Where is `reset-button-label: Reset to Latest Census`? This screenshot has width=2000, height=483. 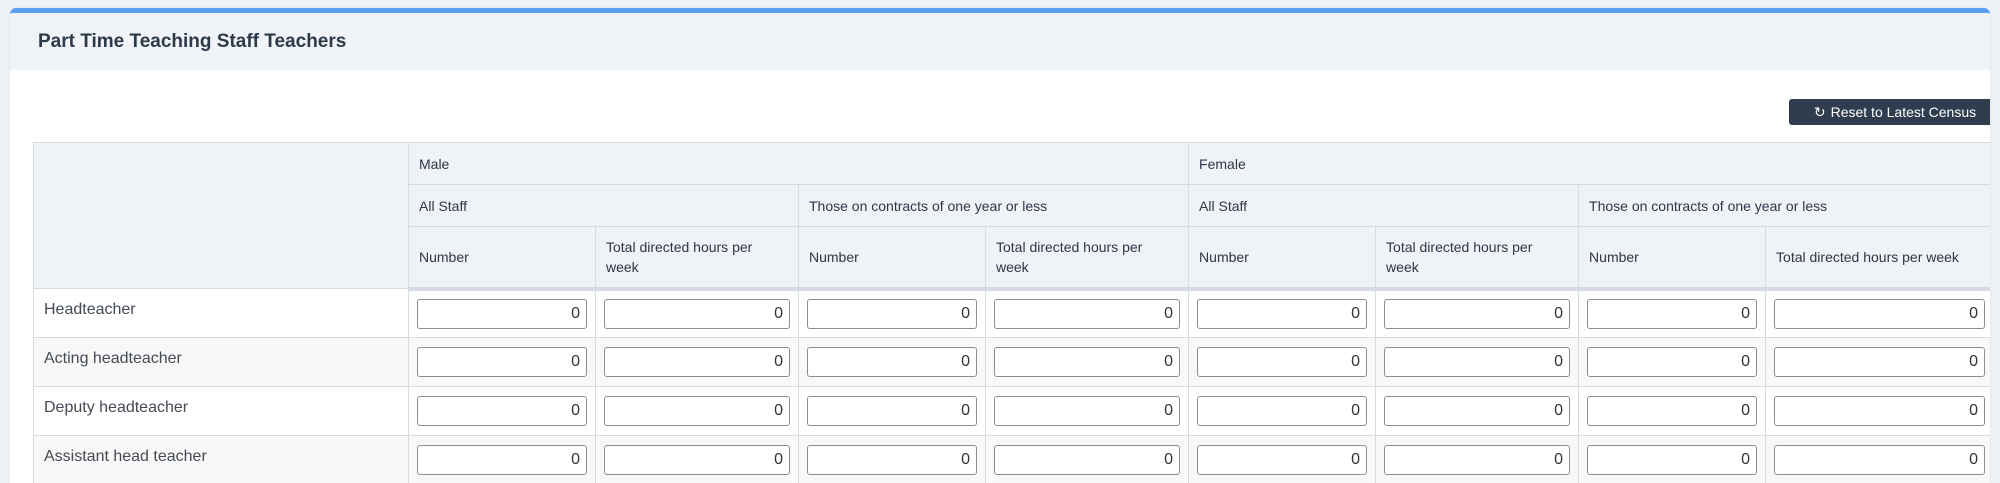
reset-button-label: Reset to Latest Census is located at coordinates (1904, 112).